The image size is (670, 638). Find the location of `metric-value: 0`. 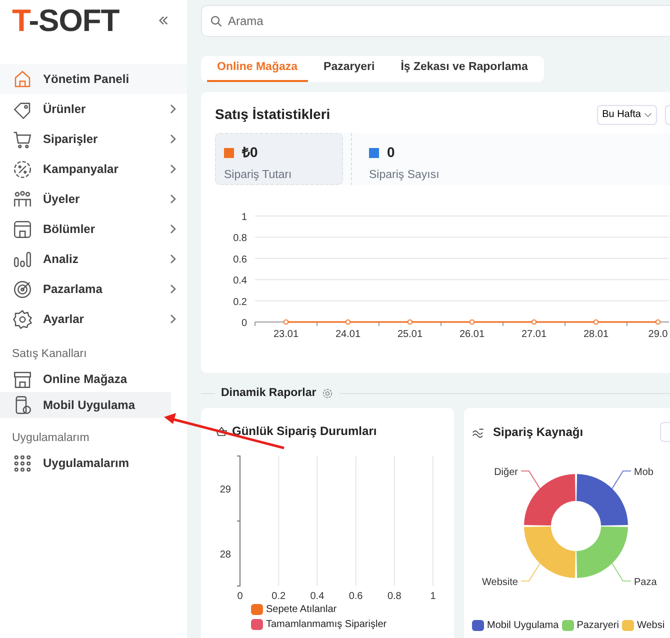

metric-value: 0 is located at coordinates (391, 152).